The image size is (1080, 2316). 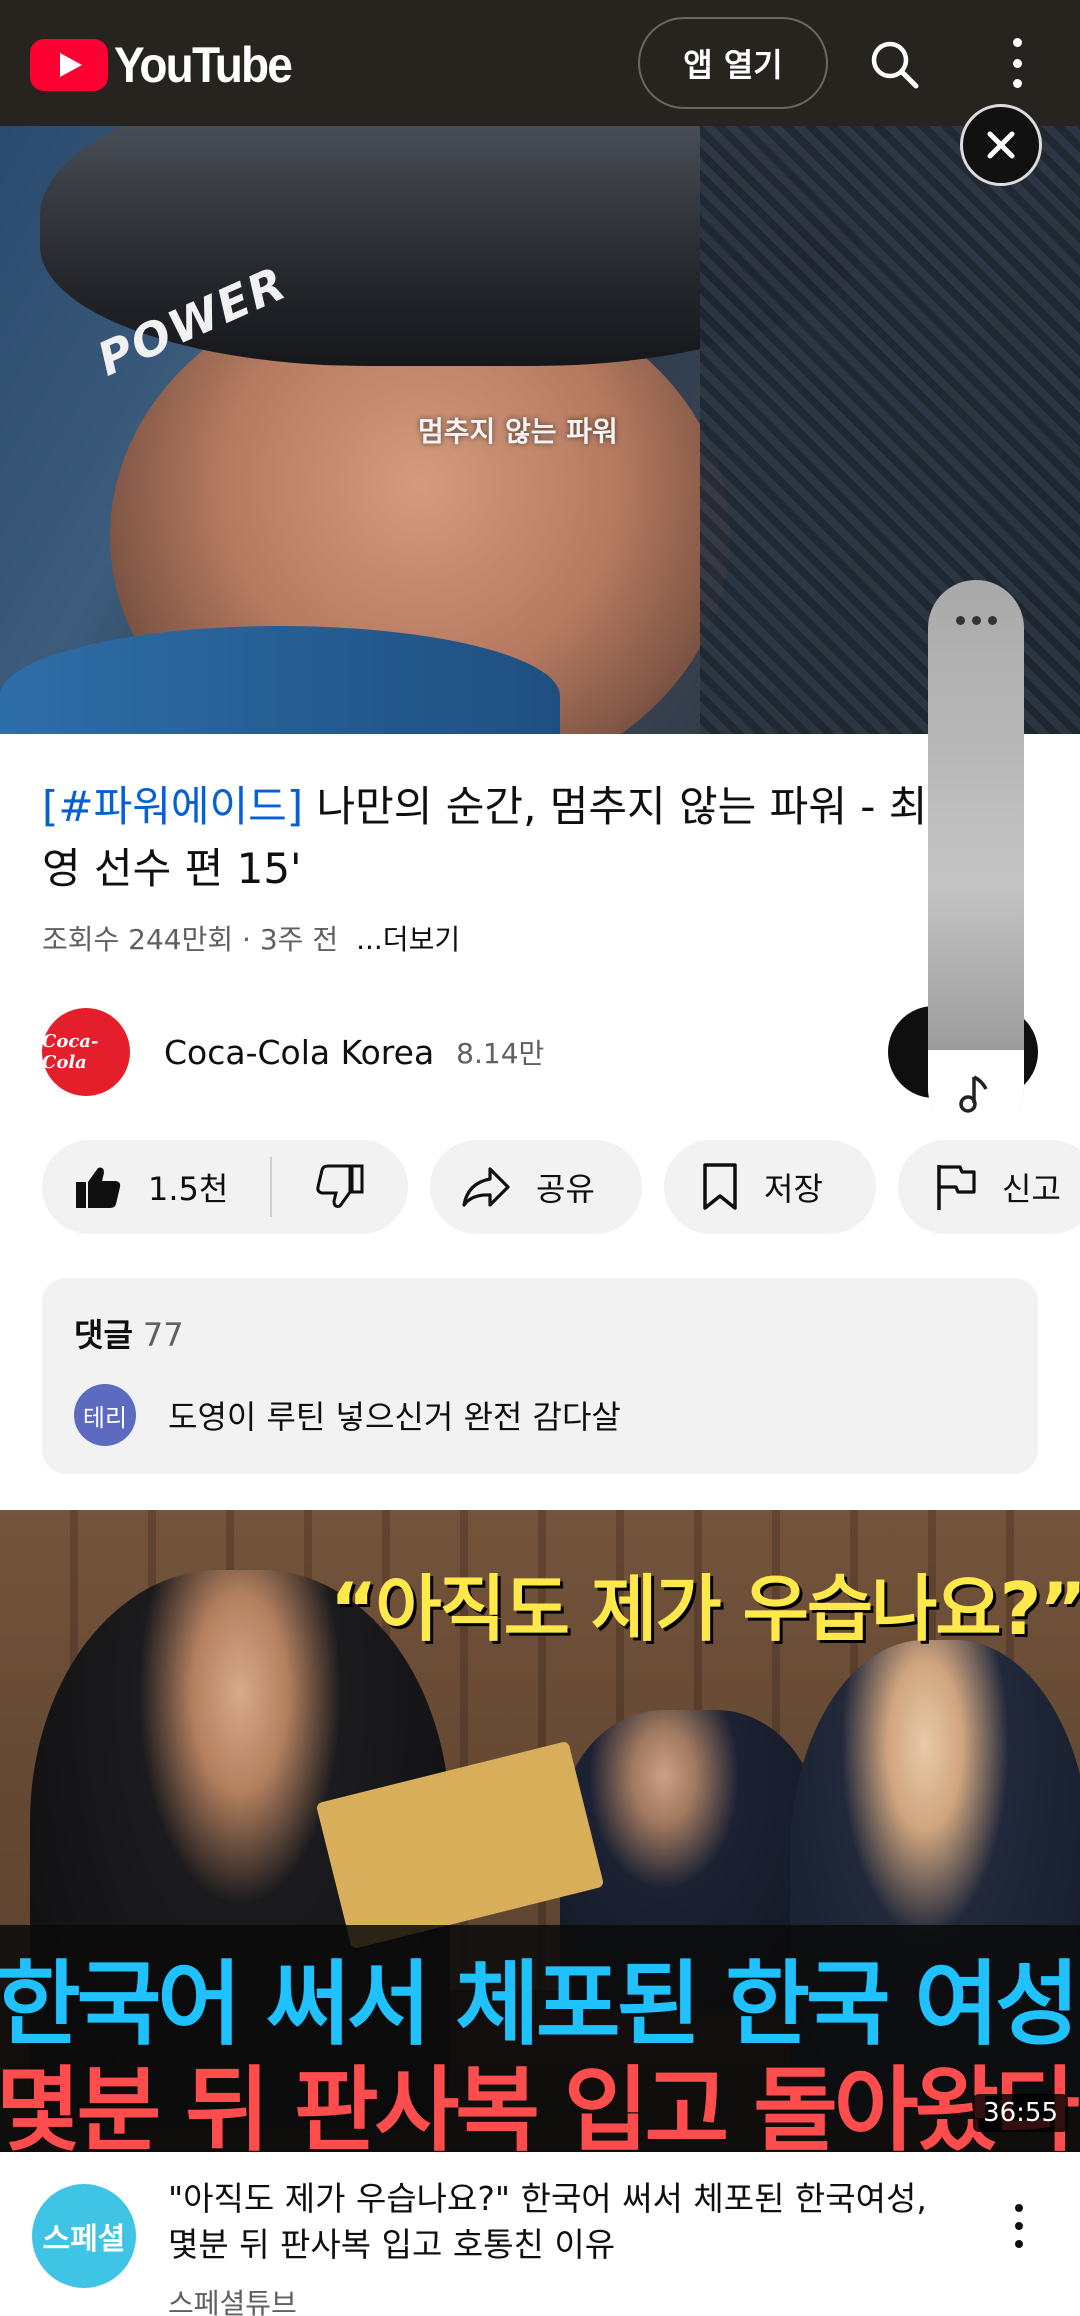 I want to click on like-button: 1.5천, so click(x=157, y=1187).